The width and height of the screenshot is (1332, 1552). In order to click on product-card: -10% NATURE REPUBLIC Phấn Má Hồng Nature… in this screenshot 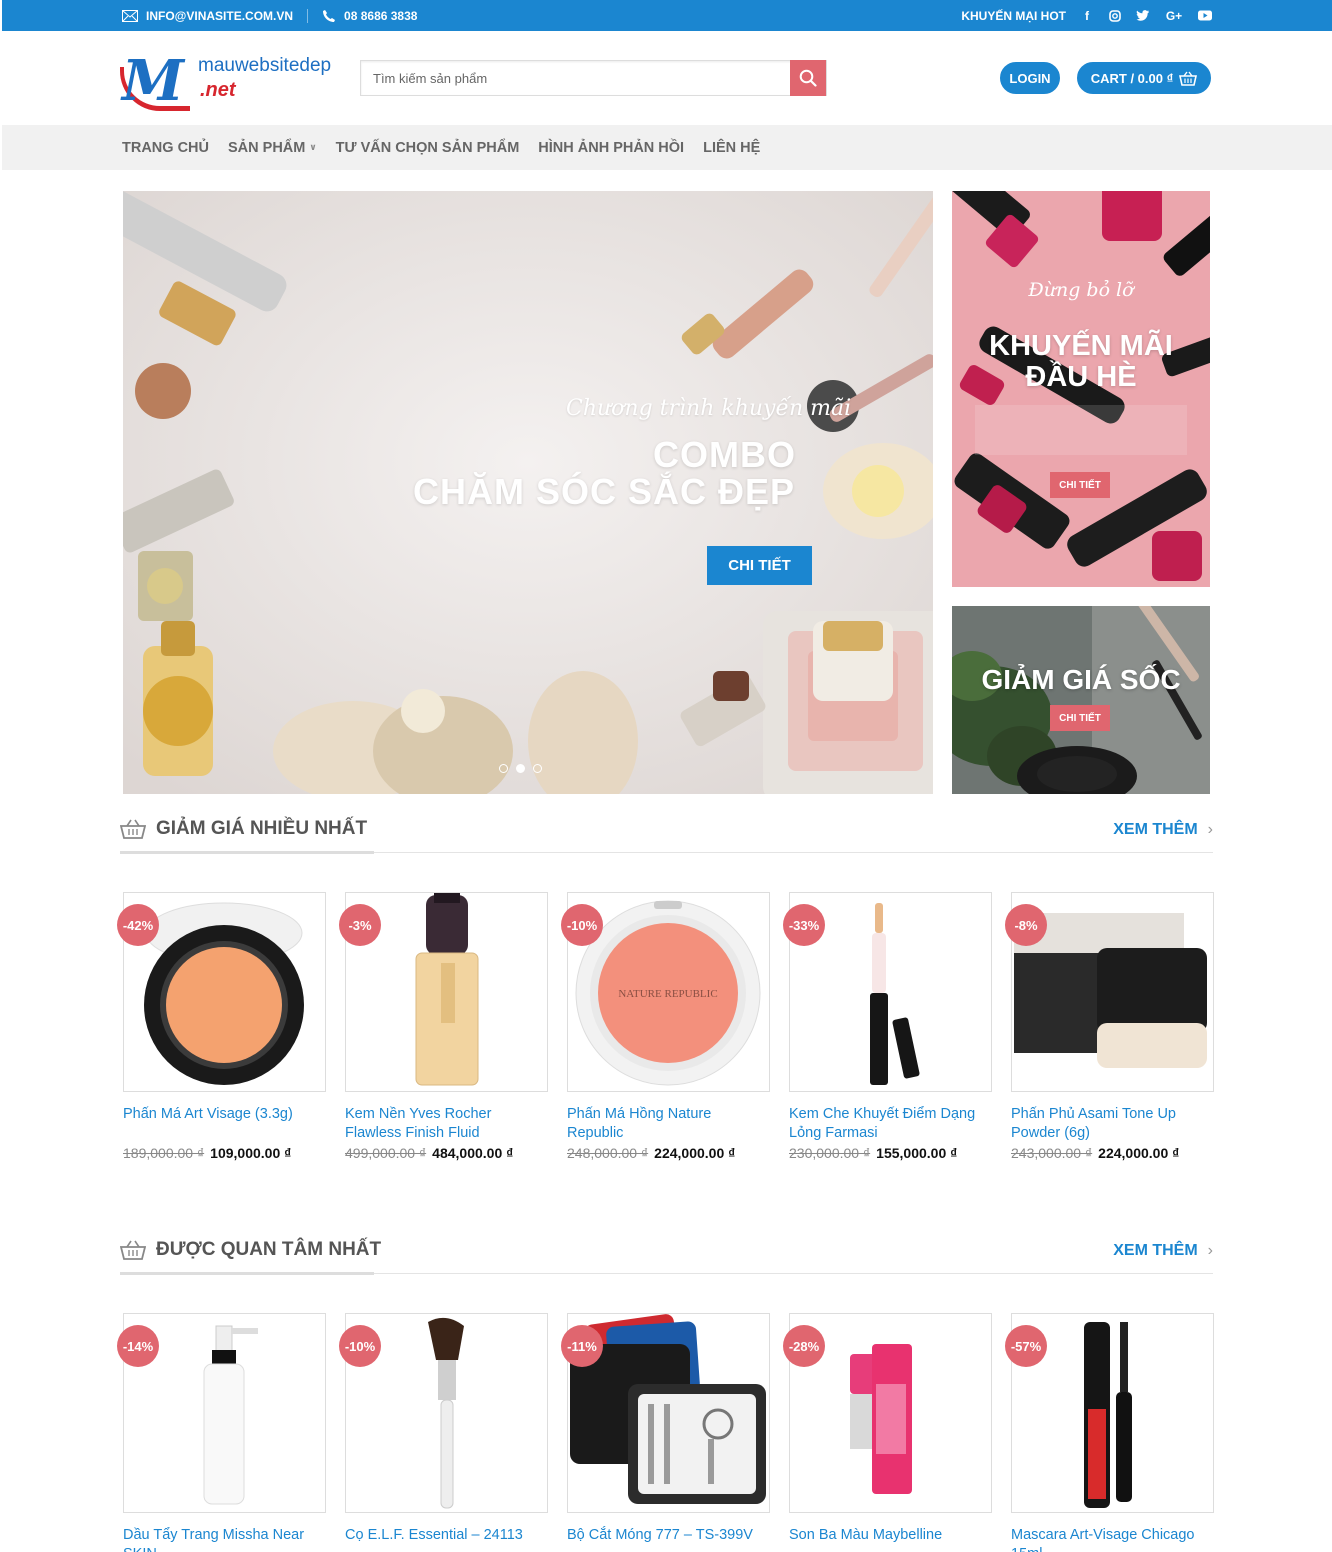, I will do `click(665, 1026)`.